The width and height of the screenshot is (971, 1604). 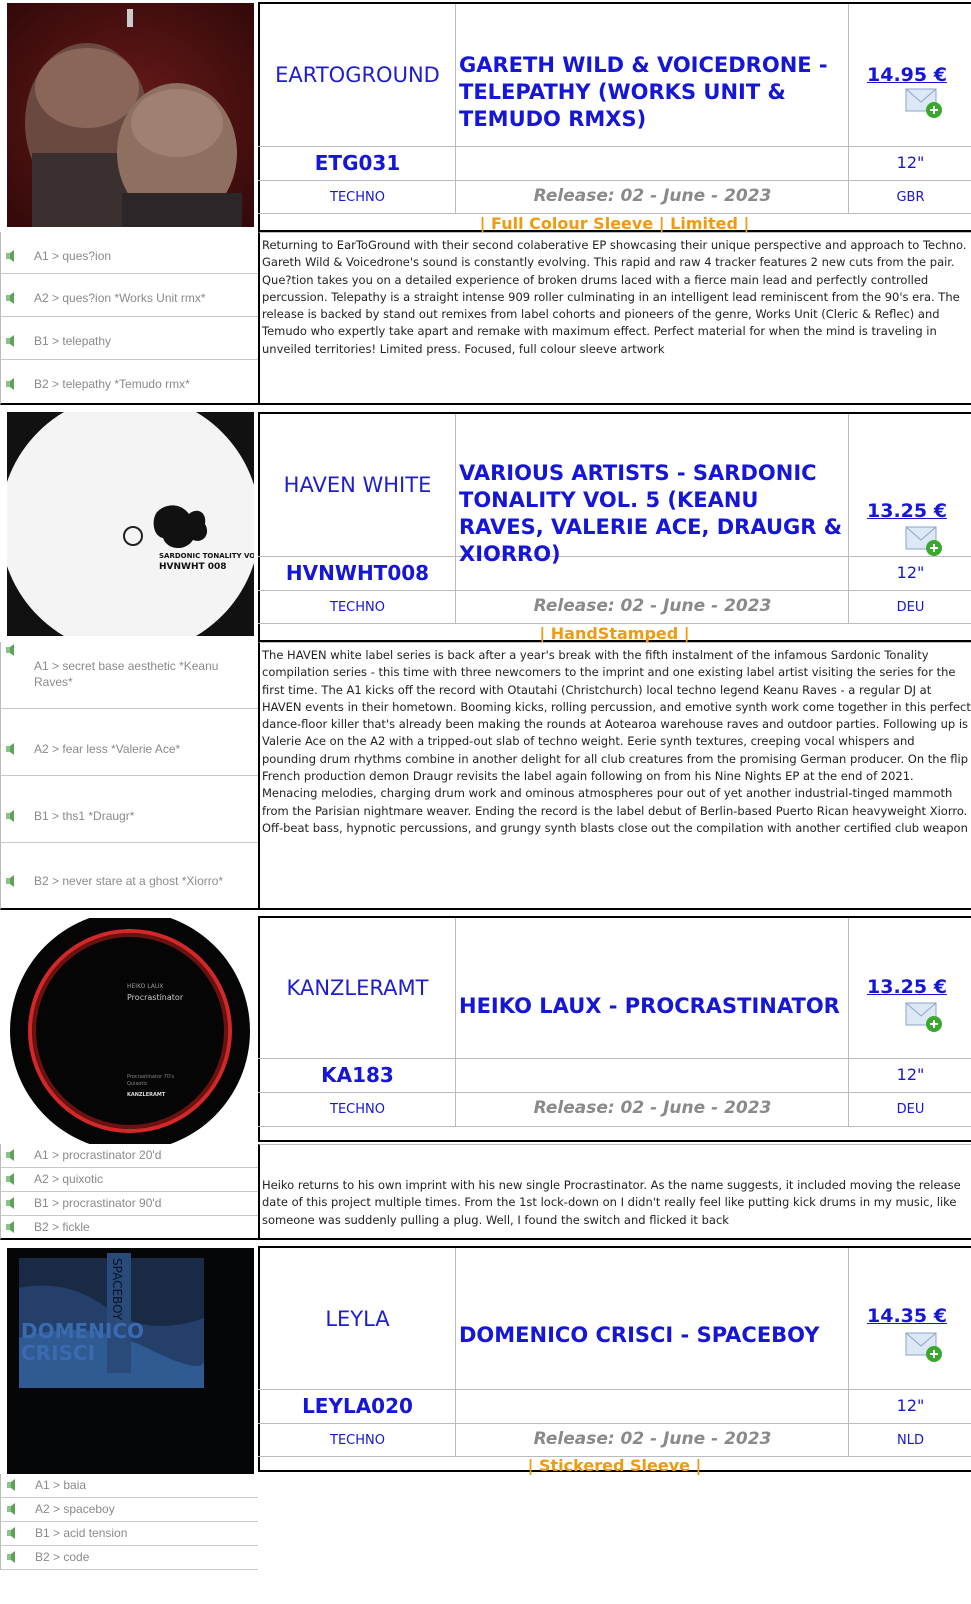 I want to click on track-label: A2 > fear less *Valerie Ace*, so click(x=107, y=749).